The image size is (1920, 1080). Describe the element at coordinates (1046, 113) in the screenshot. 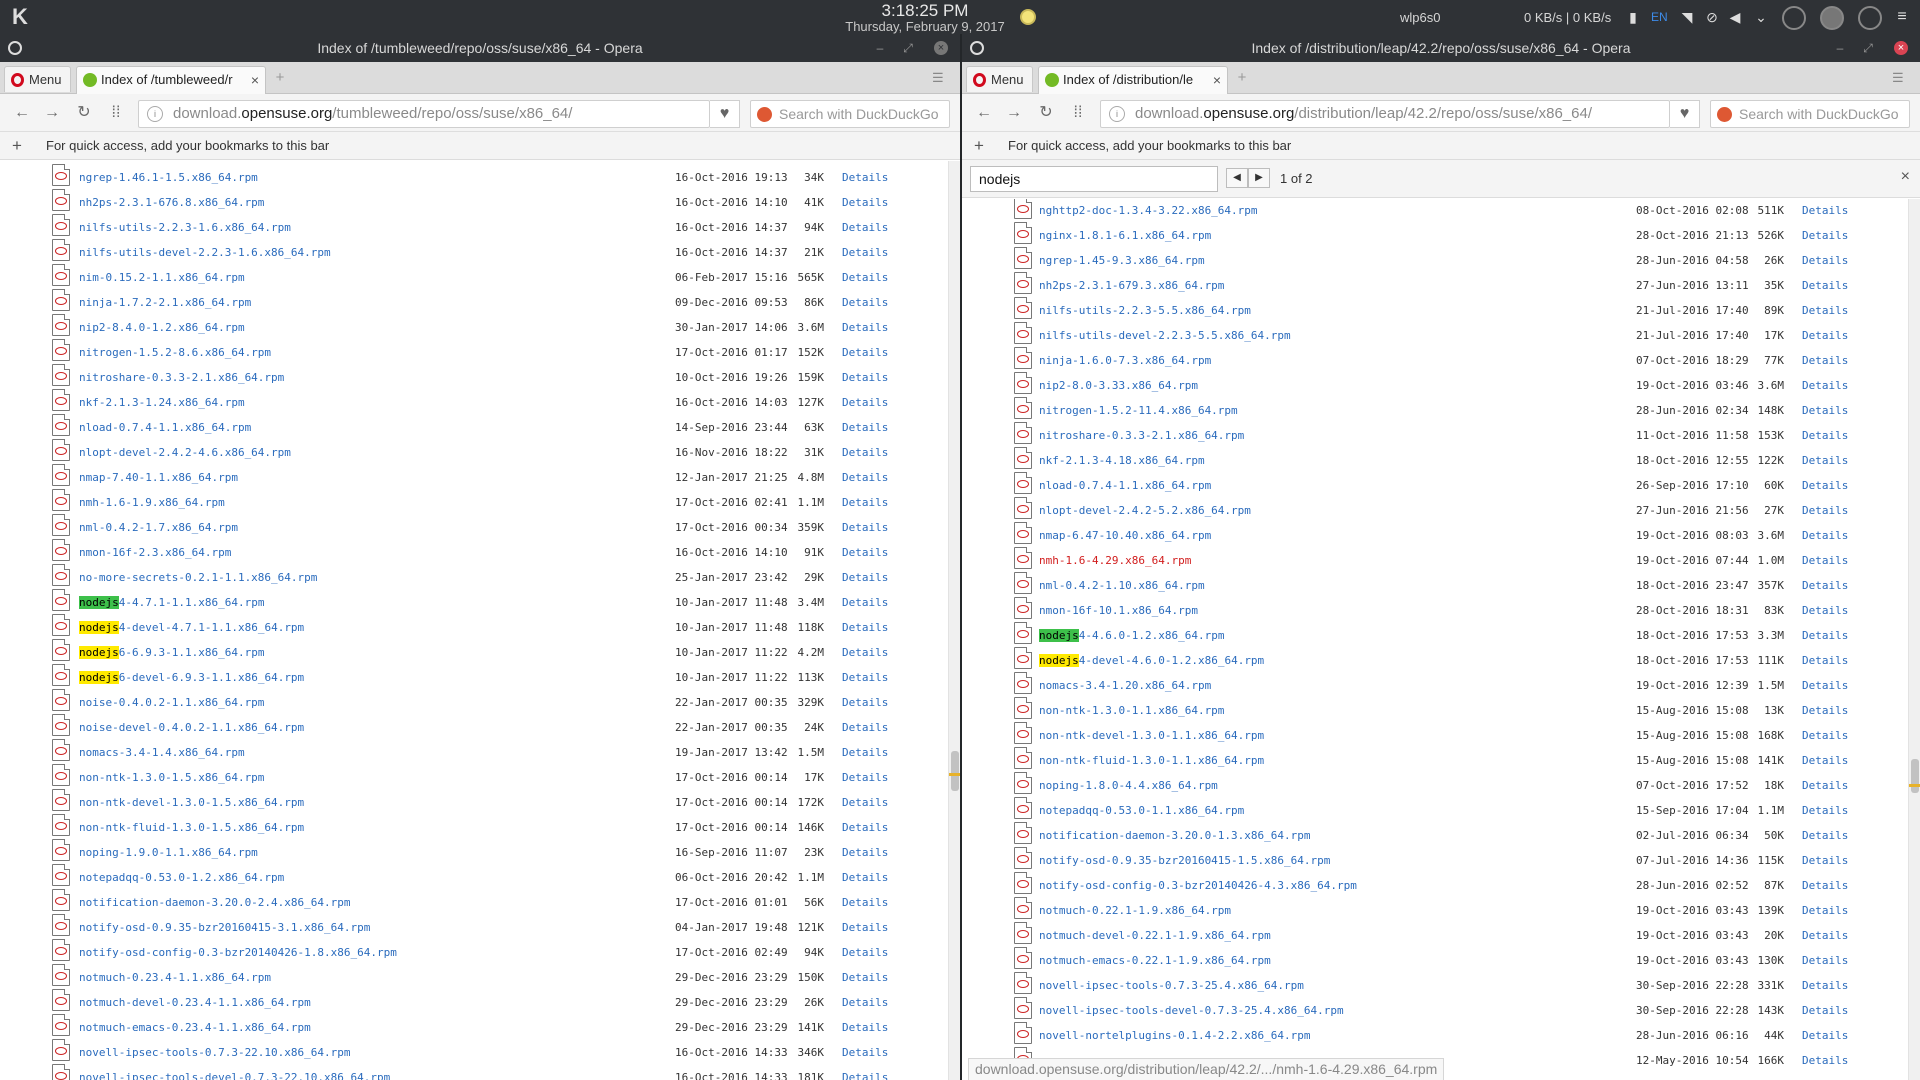

I see `reload-icon: ↻` at that location.